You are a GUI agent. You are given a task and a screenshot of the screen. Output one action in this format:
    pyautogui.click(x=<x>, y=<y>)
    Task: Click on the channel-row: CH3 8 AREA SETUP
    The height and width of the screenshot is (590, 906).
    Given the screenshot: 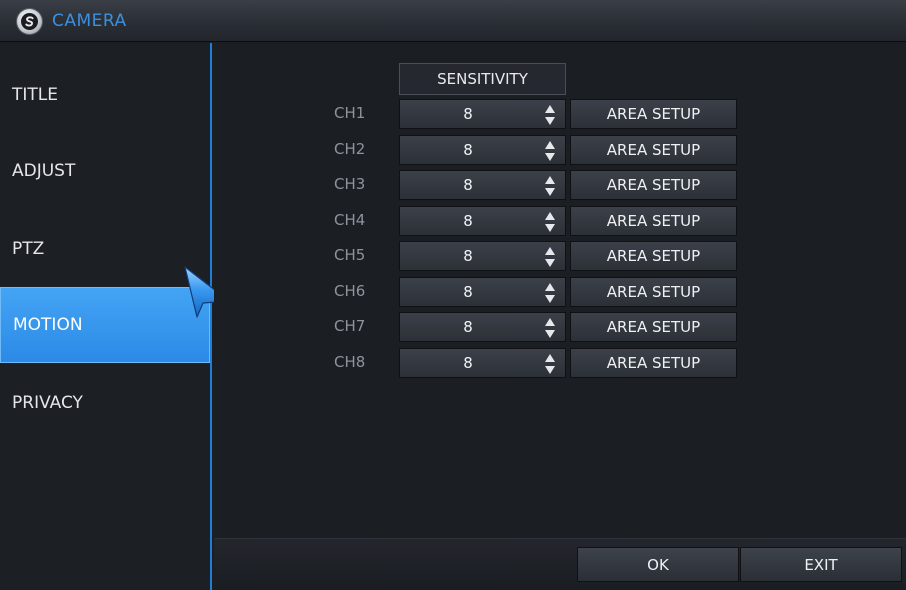 What is the action you would take?
    pyautogui.click(x=560, y=185)
    